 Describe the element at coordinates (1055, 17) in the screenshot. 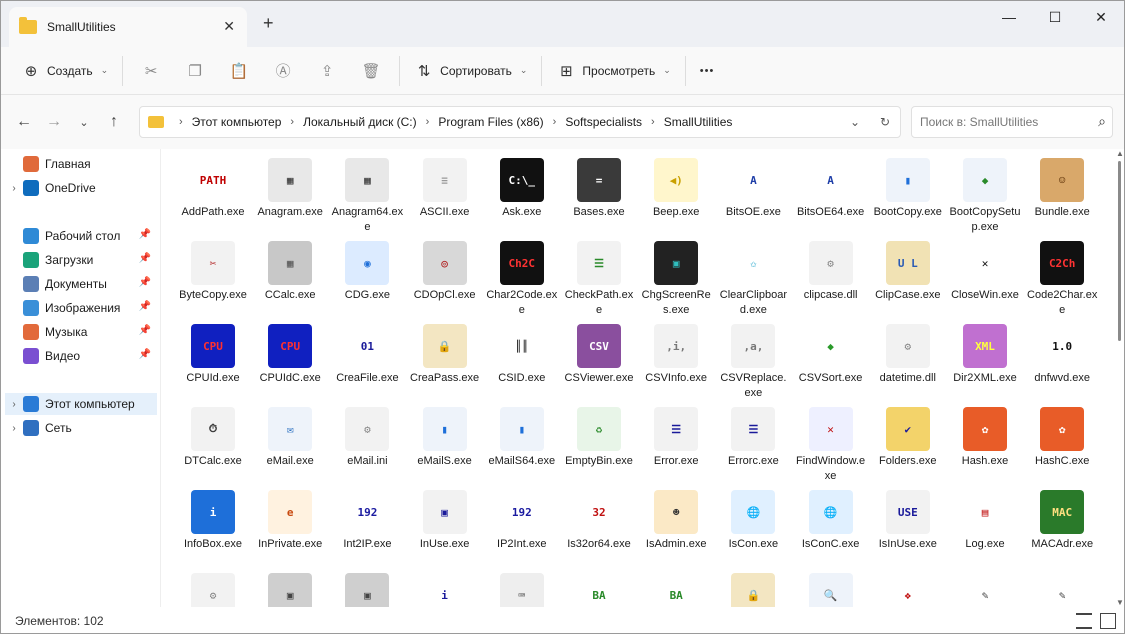

I see `maximize-button: ☐` at that location.